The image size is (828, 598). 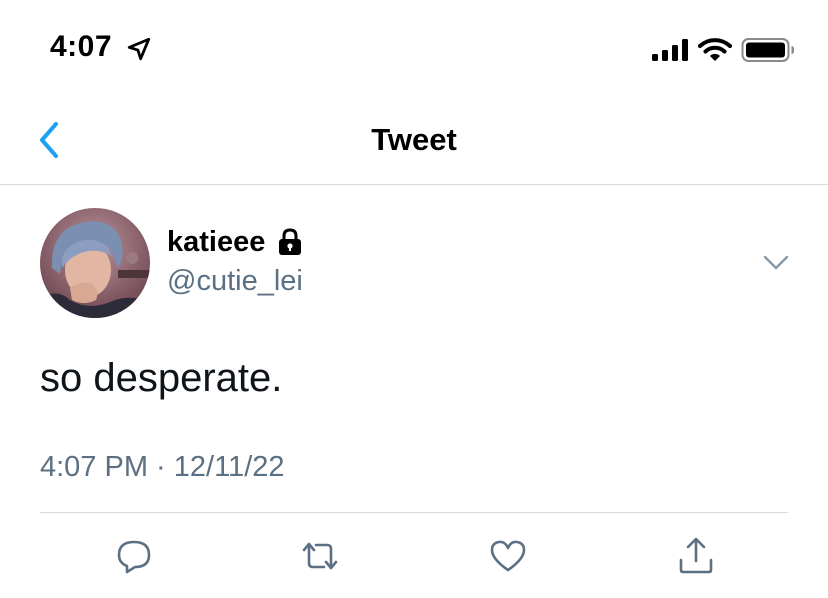 I want to click on display-name: katieee, so click(x=216, y=242).